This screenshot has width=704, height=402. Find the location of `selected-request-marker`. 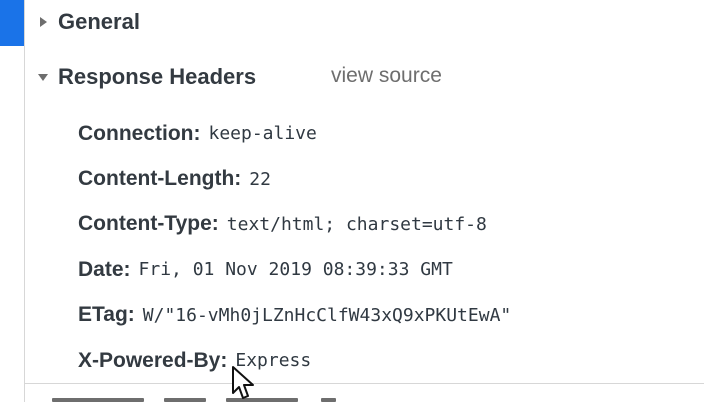

selected-request-marker is located at coordinates (12, 23).